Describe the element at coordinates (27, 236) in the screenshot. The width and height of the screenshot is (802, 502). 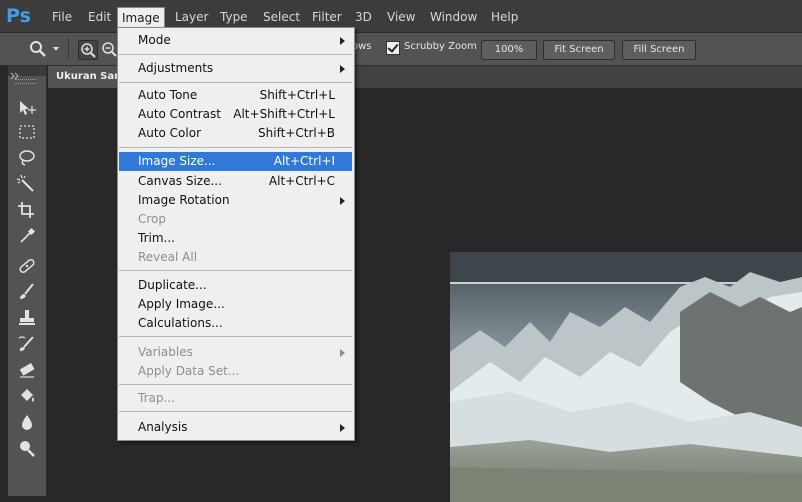
I see `eyedropper-tool-icon` at that location.